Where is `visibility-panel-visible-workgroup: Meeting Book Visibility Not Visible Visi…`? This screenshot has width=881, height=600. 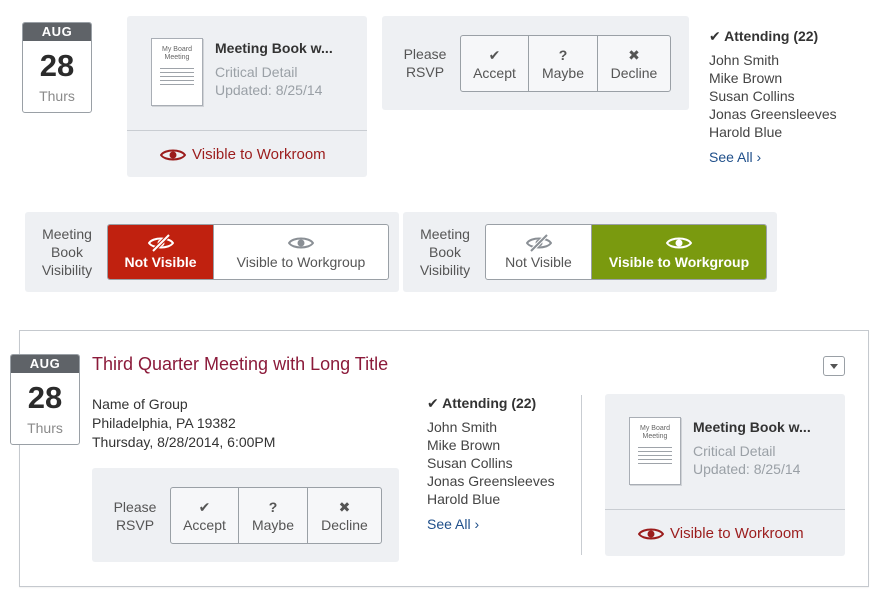 visibility-panel-visible-workgroup: Meeting Book Visibility Not Visible Visi… is located at coordinates (590, 252).